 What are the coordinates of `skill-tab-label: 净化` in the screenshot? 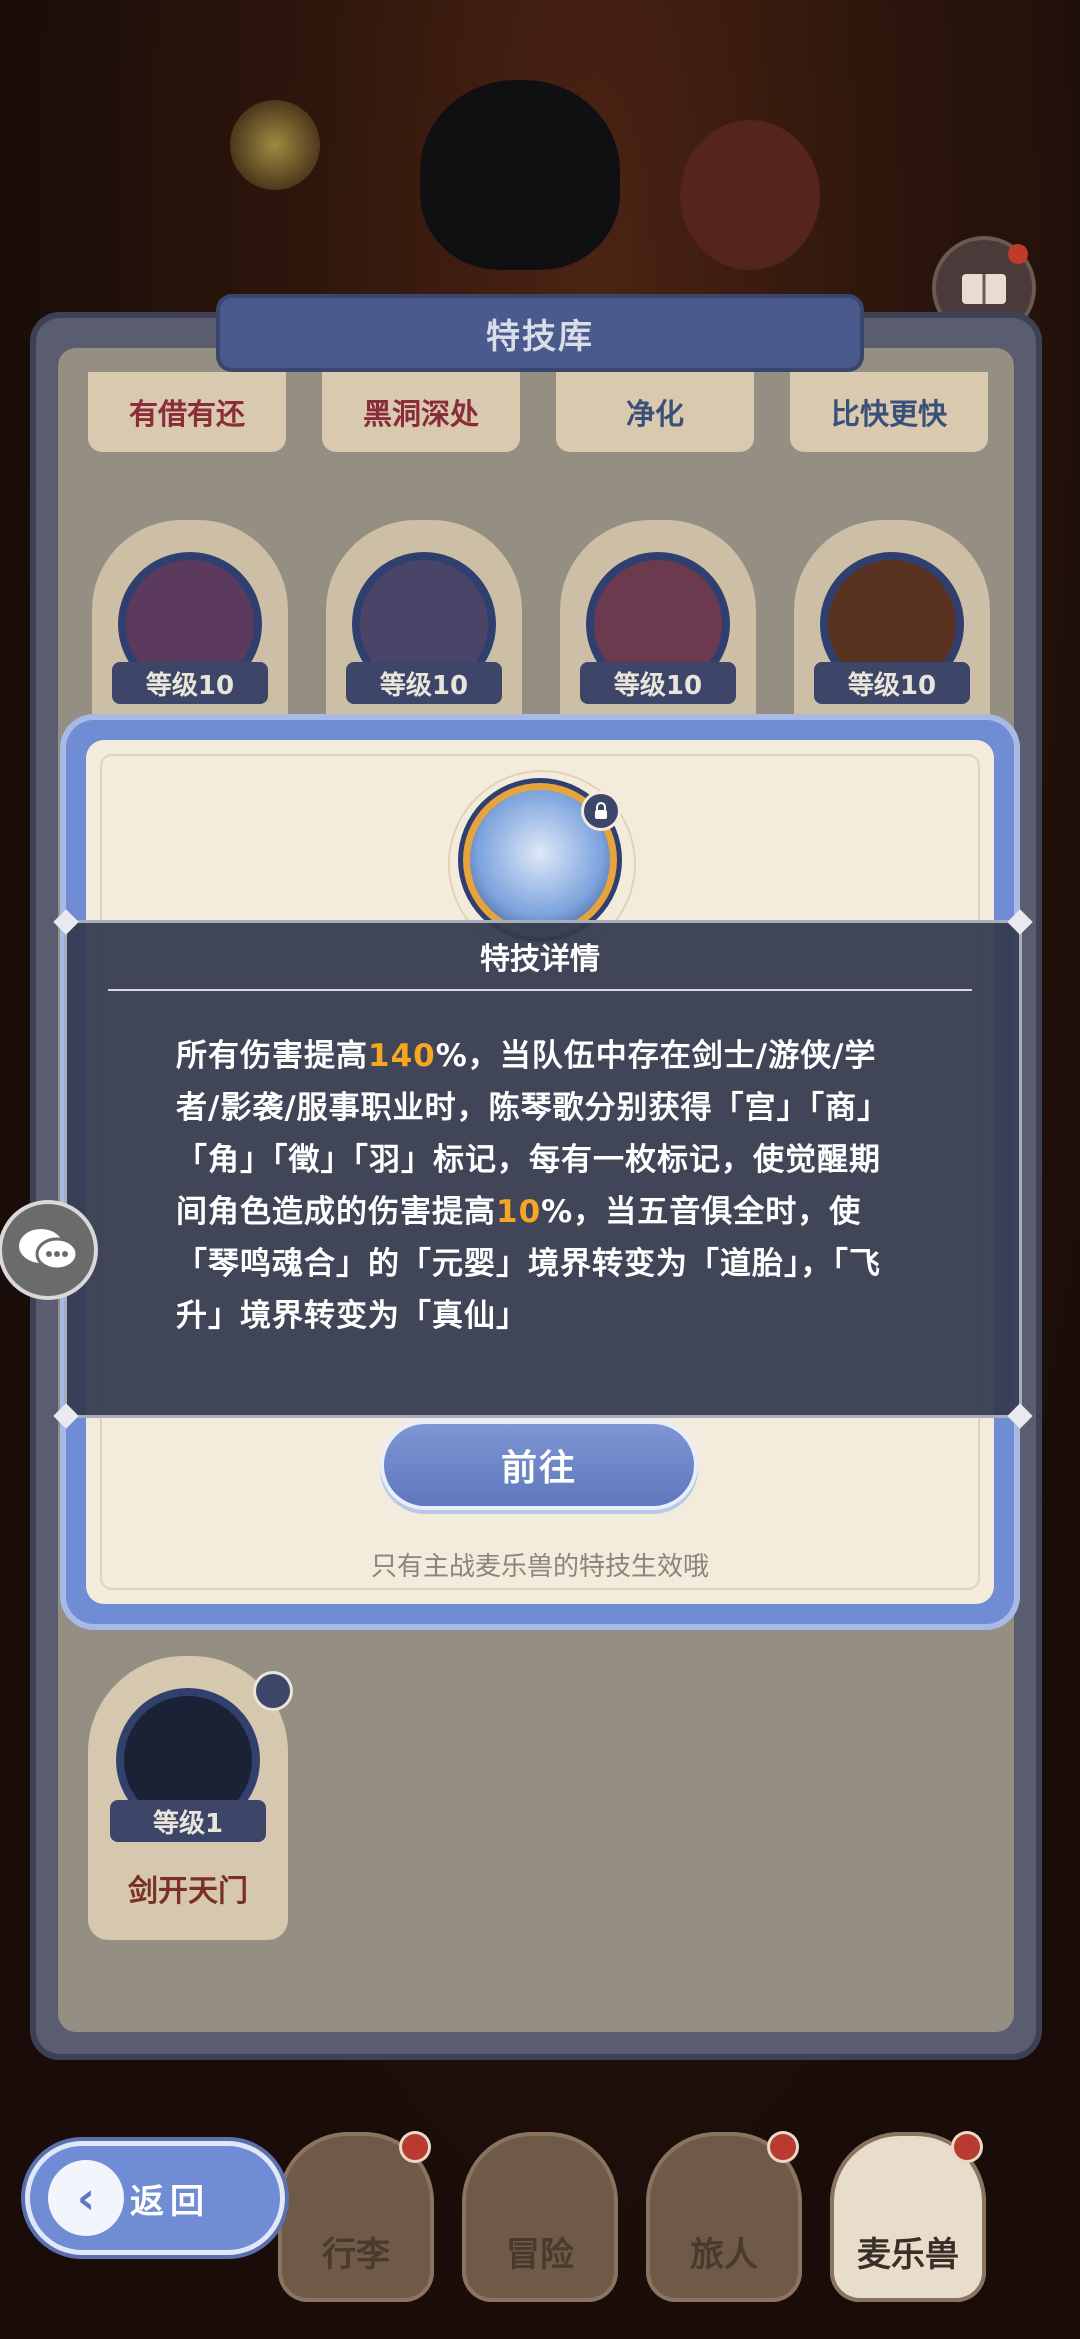 It's located at (654, 414).